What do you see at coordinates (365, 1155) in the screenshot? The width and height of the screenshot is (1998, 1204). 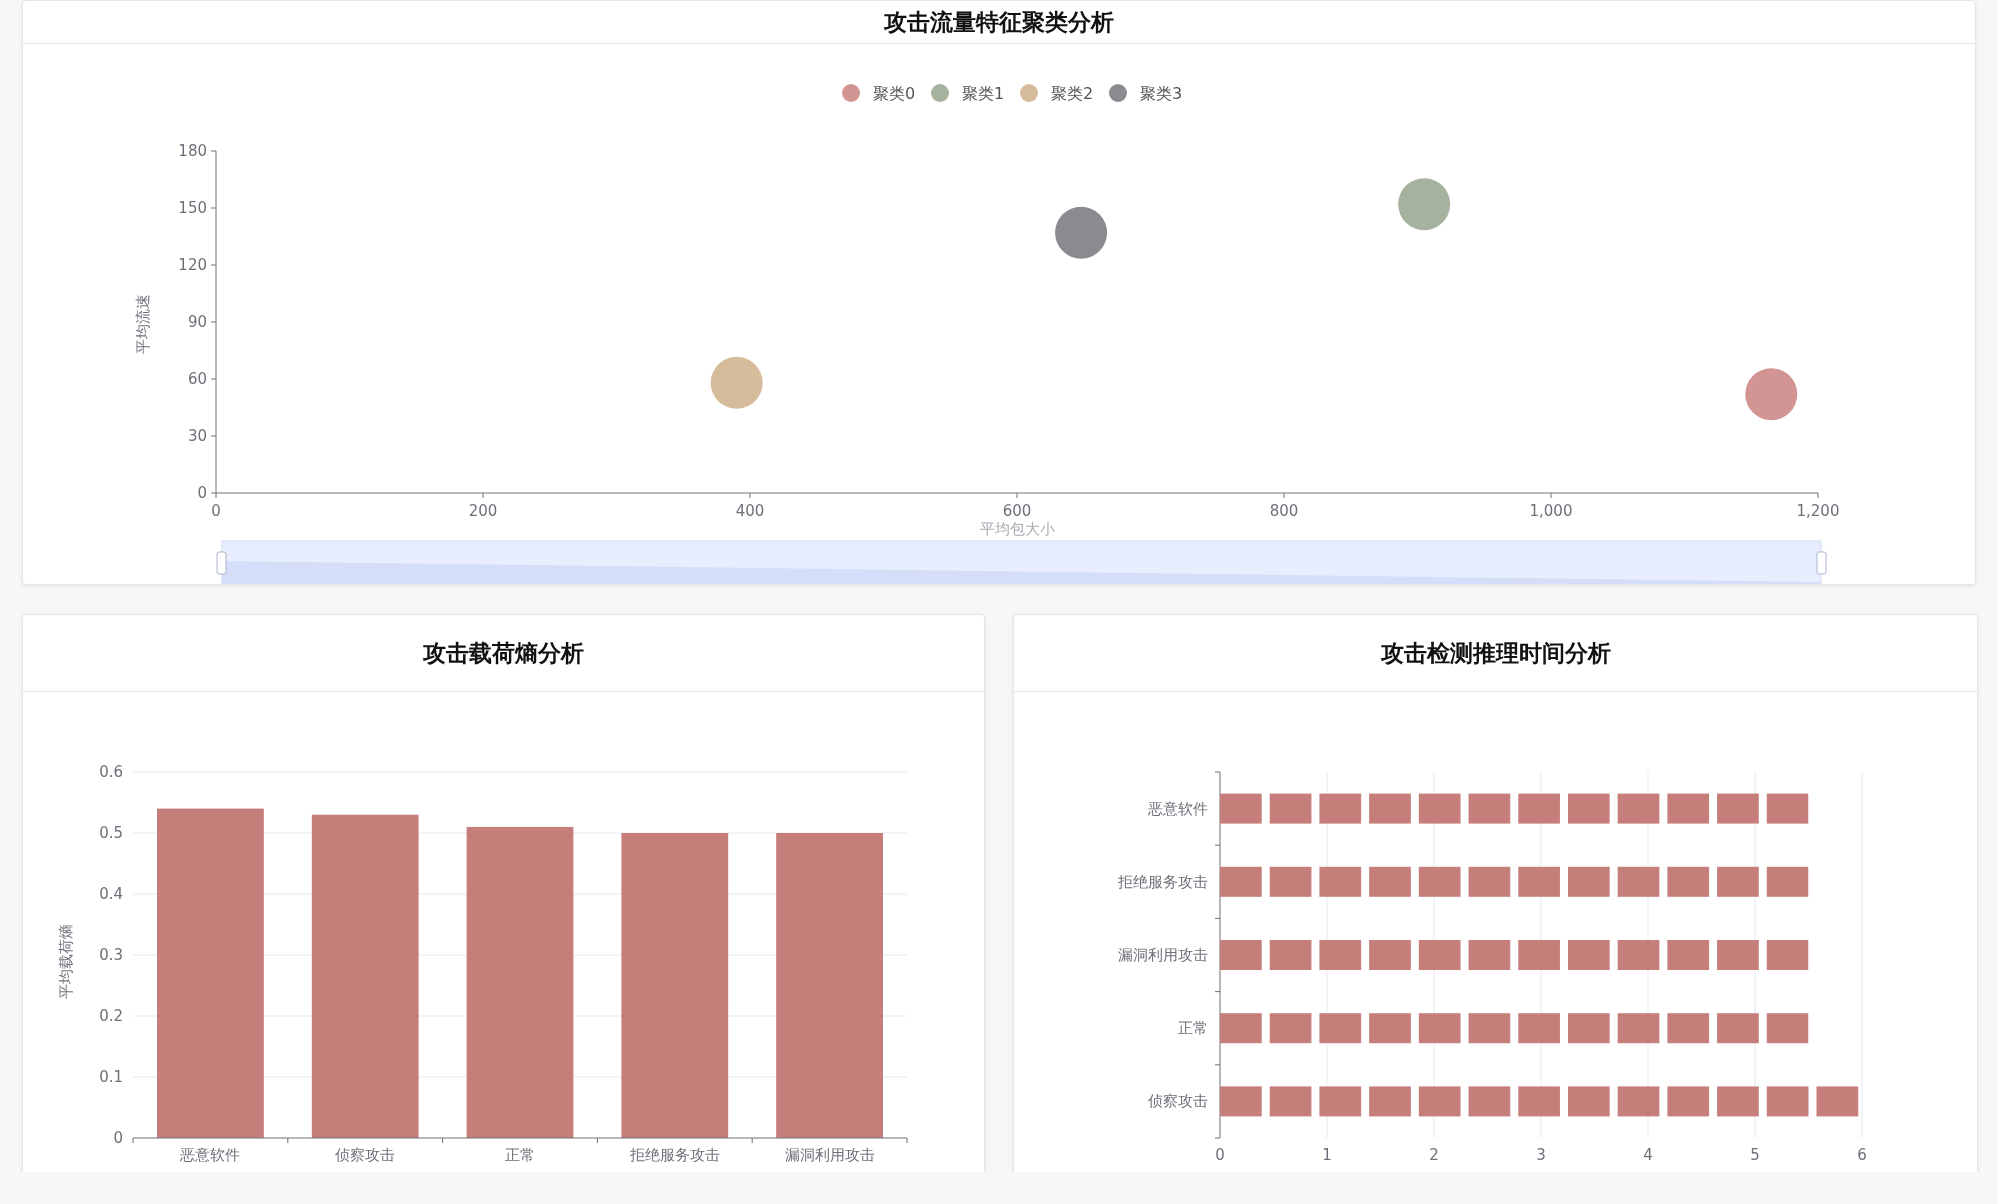 I see `x-tick-label: 侦察攻击` at bounding box center [365, 1155].